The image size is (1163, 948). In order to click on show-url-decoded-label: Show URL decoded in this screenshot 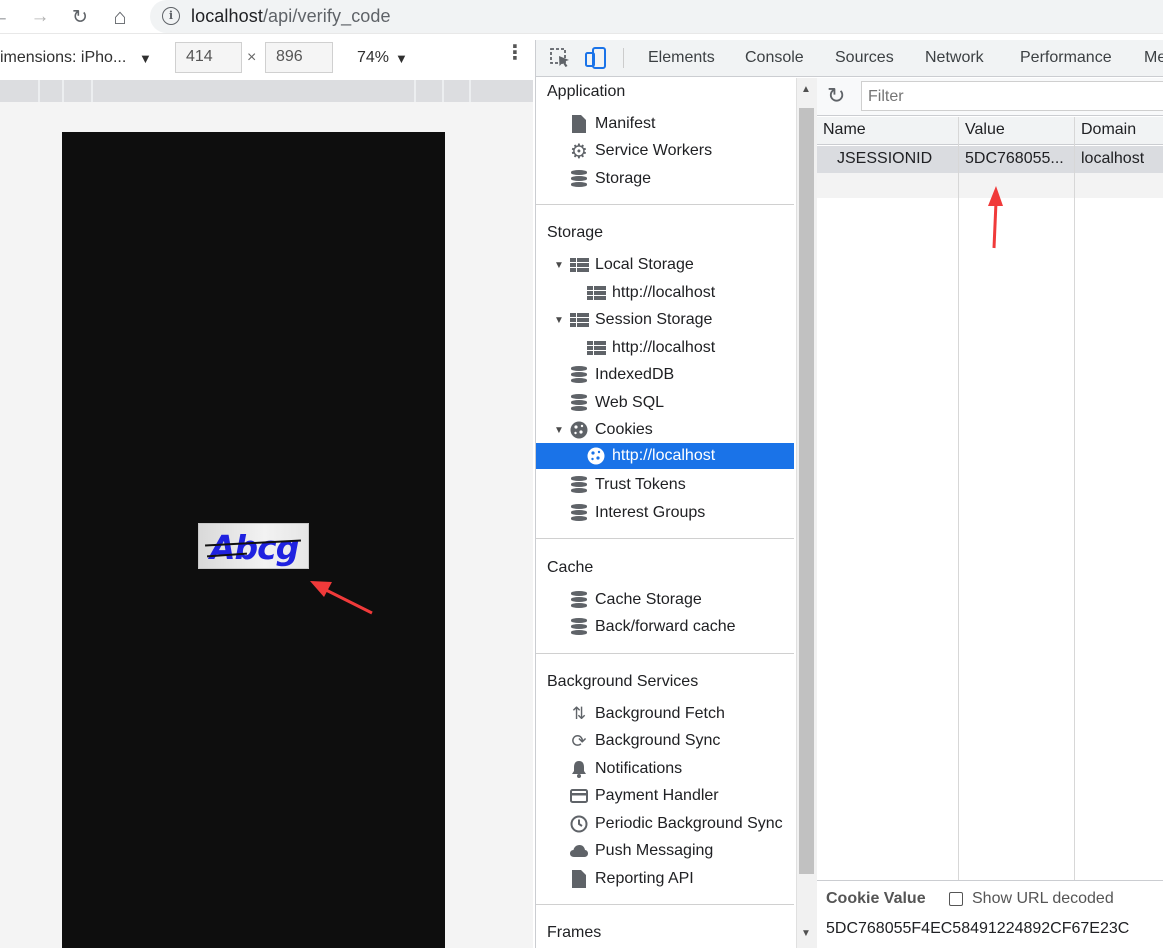, I will do `click(1043, 899)`.